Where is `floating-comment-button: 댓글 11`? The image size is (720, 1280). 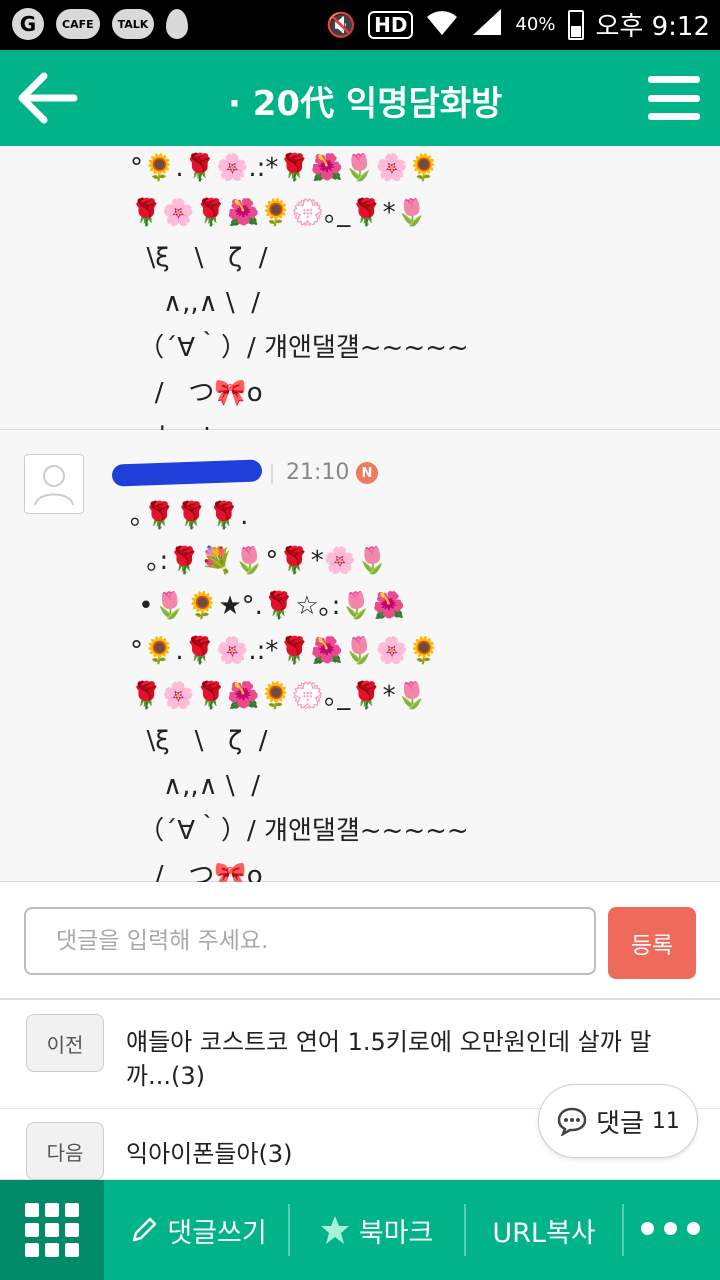
floating-comment-button: 댓글 11 is located at coordinates (618, 1121).